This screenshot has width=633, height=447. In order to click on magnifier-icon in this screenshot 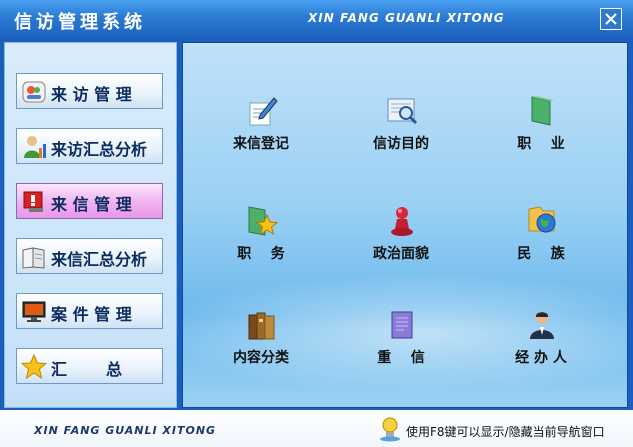, I will do `click(402, 111)`.